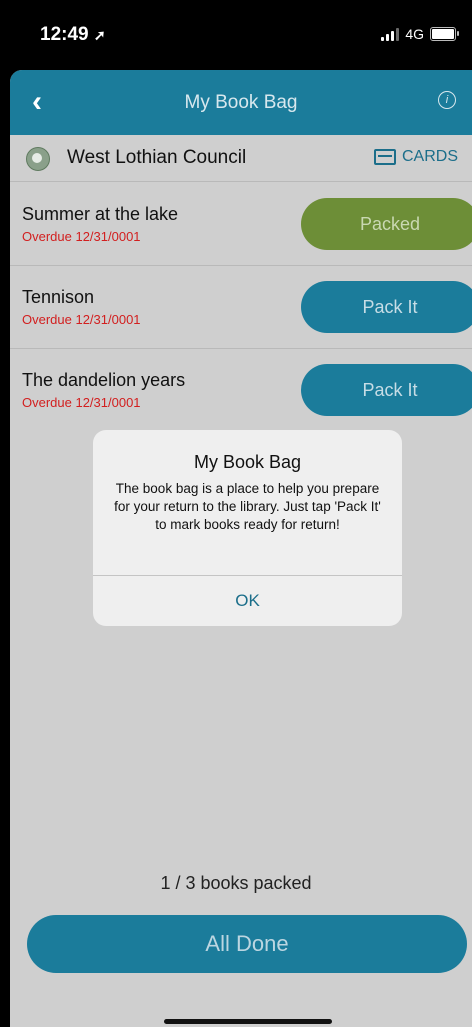 This screenshot has width=472, height=1027. What do you see at coordinates (247, 601) in the screenshot?
I see `ok-button: OK` at bounding box center [247, 601].